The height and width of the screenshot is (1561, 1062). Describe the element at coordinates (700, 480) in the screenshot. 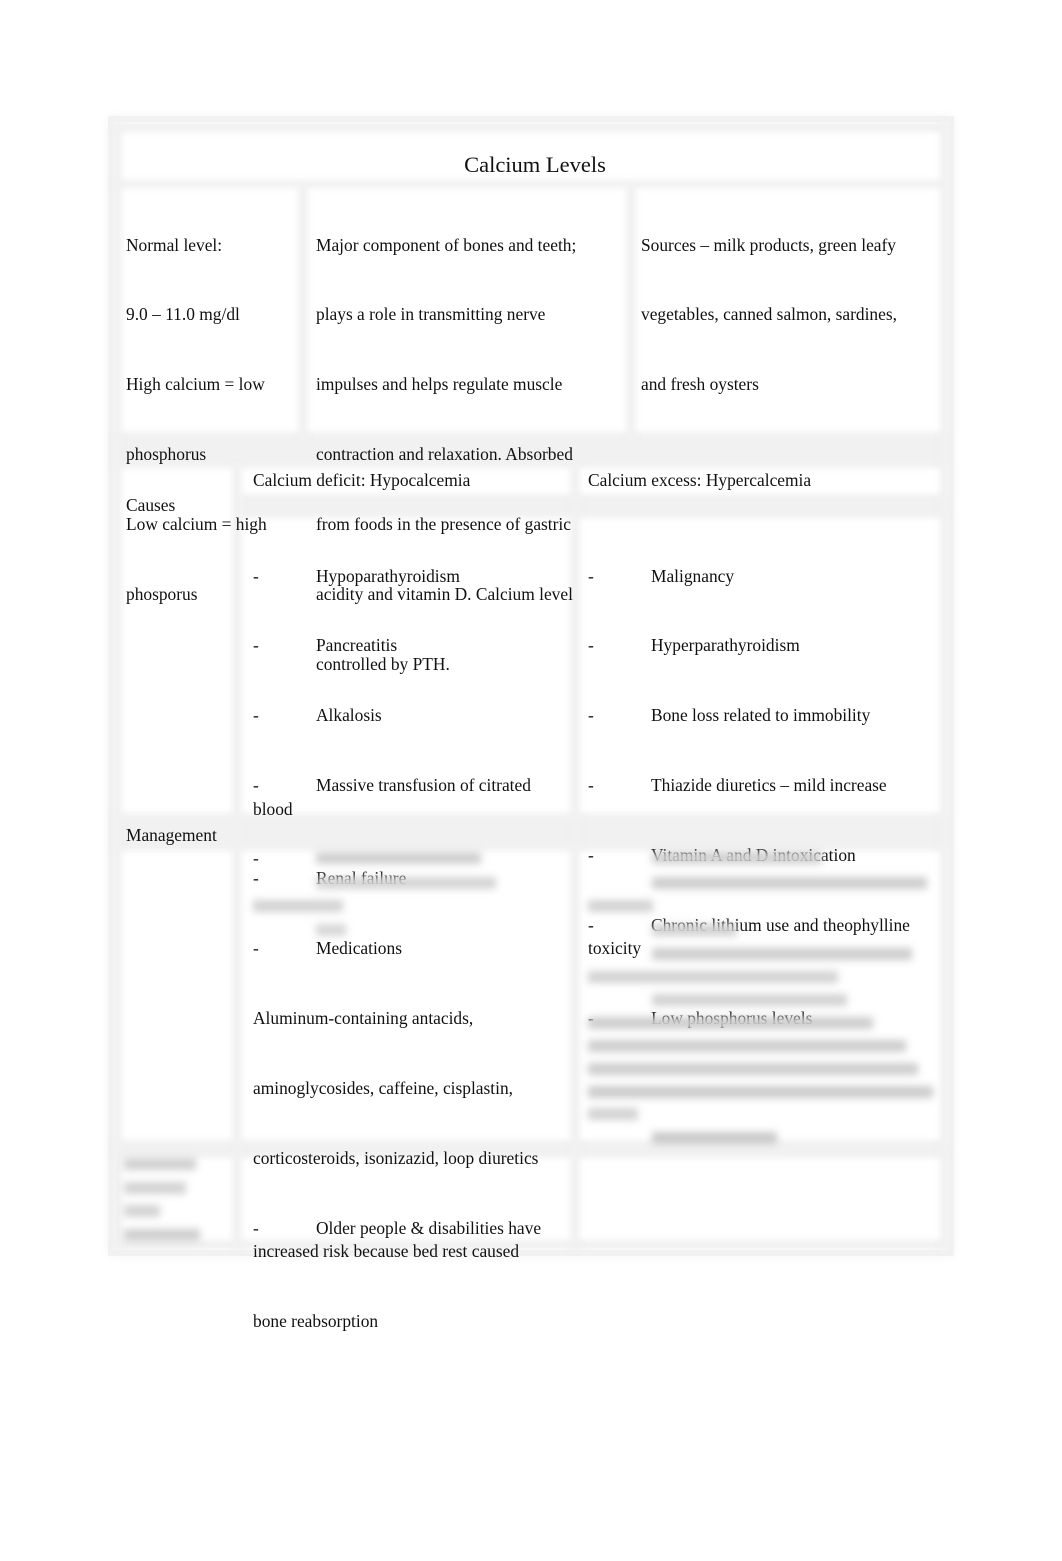

I see `column-header-excess: Calcium excess: Hypercalcemia` at that location.